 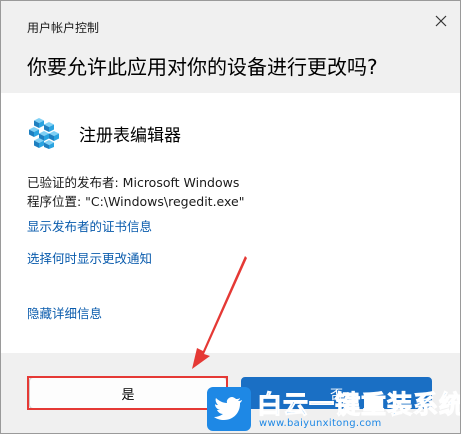 What do you see at coordinates (136, 201) in the screenshot?
I see `location-line: 程序位置: "C:\Windows\regedit.exe"` at bounding box center [136, 201].